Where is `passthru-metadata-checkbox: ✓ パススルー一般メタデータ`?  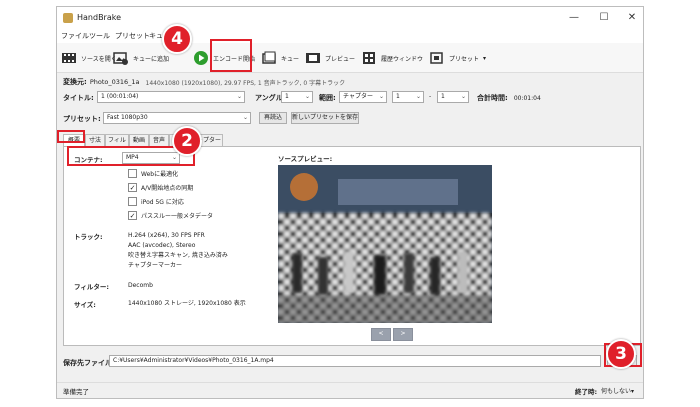
passthru-metadata-checkbox: ✓ パススルー一般メタデータ is located at coordinates (170, 215).